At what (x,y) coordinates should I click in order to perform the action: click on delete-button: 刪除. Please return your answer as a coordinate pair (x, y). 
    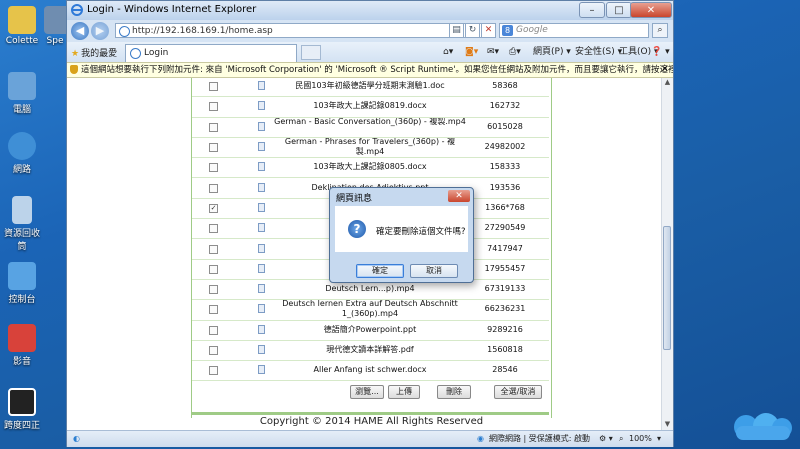
    Looking at the image, I should click on (454, 392).